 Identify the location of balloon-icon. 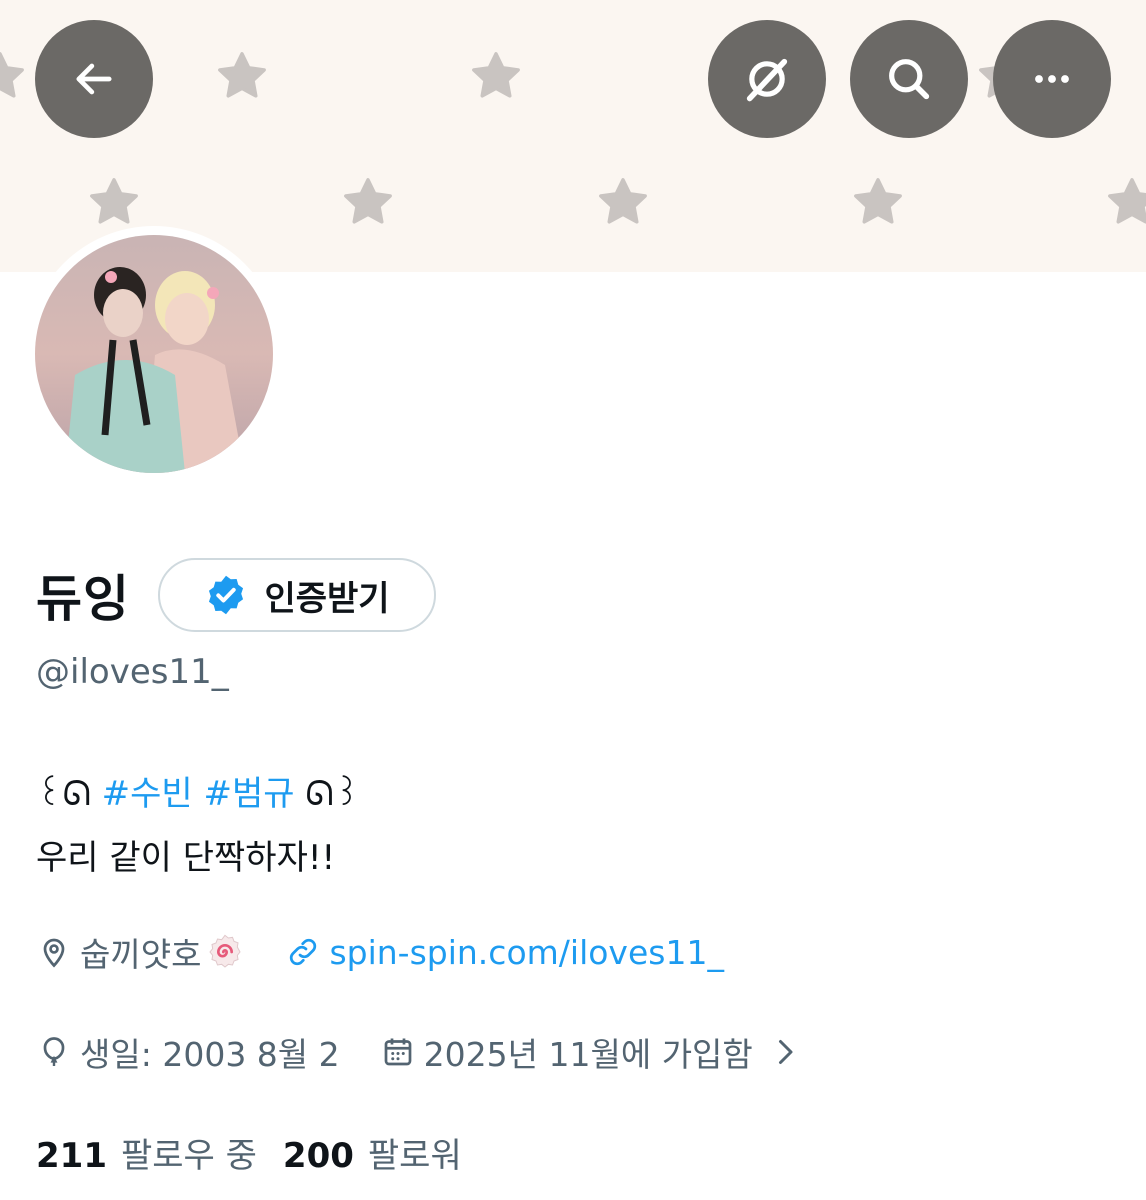
(54, 1052).